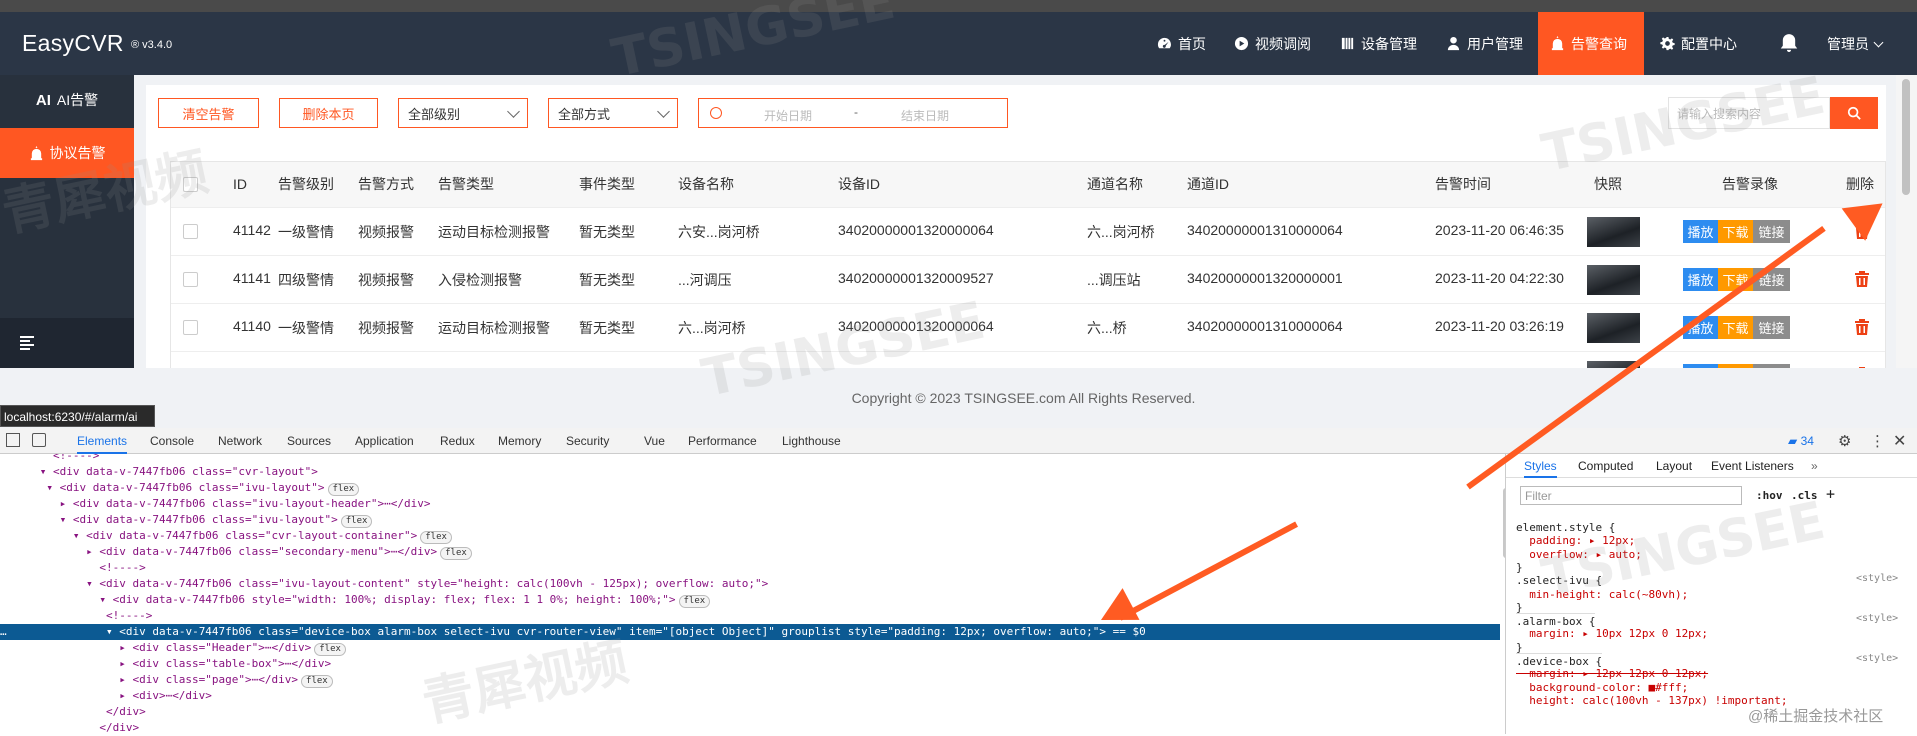 This screenshot has height=736, width=1917. I want to click on sidebar-item-ai-alarm: AI AI告警, so click(67, 100).